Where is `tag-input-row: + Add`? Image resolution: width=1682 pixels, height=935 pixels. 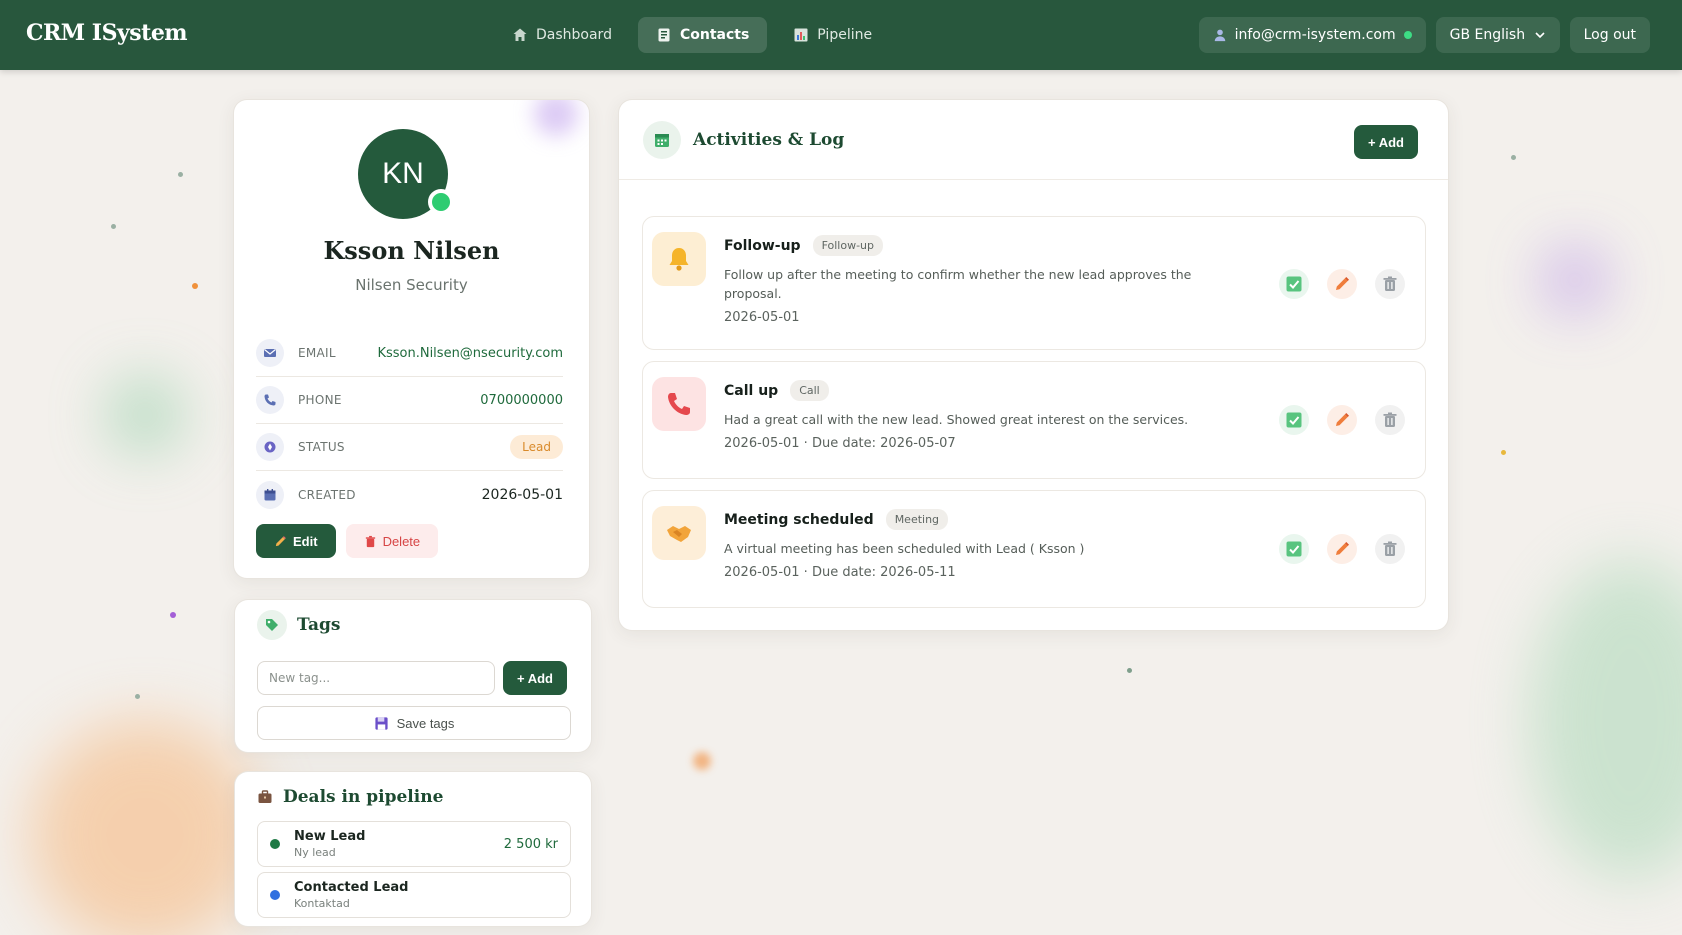
tag-input-row: + Add is located at coordinates (412, 678).